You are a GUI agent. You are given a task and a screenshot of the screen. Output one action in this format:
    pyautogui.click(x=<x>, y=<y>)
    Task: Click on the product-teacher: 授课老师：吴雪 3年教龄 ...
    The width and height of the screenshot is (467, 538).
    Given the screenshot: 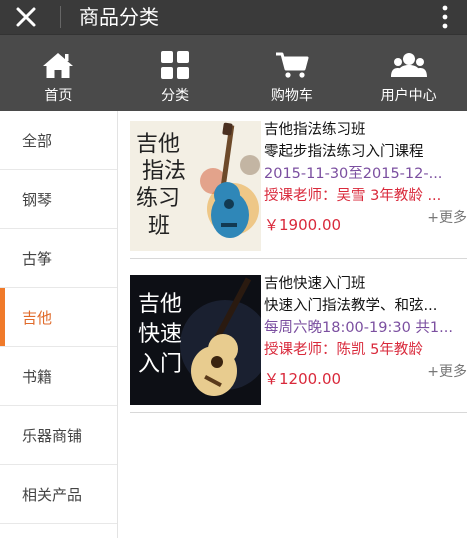 What is the action you would take?
    pyautogui.click(x=353, y=196)
    